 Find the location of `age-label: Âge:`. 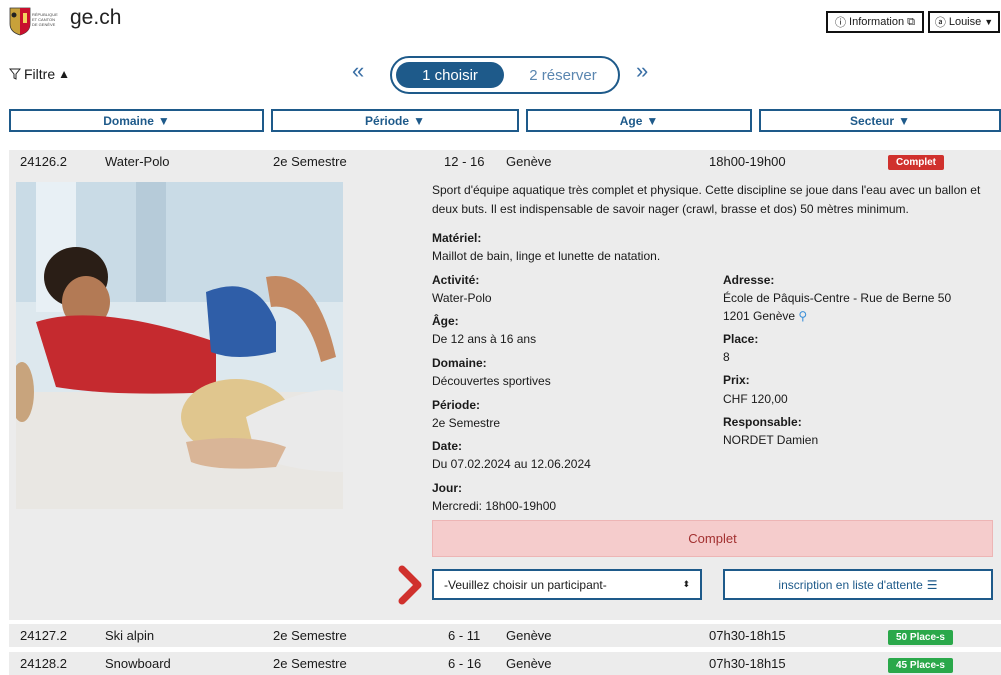

age-label: Âge: is located at coordinates (445, 321).